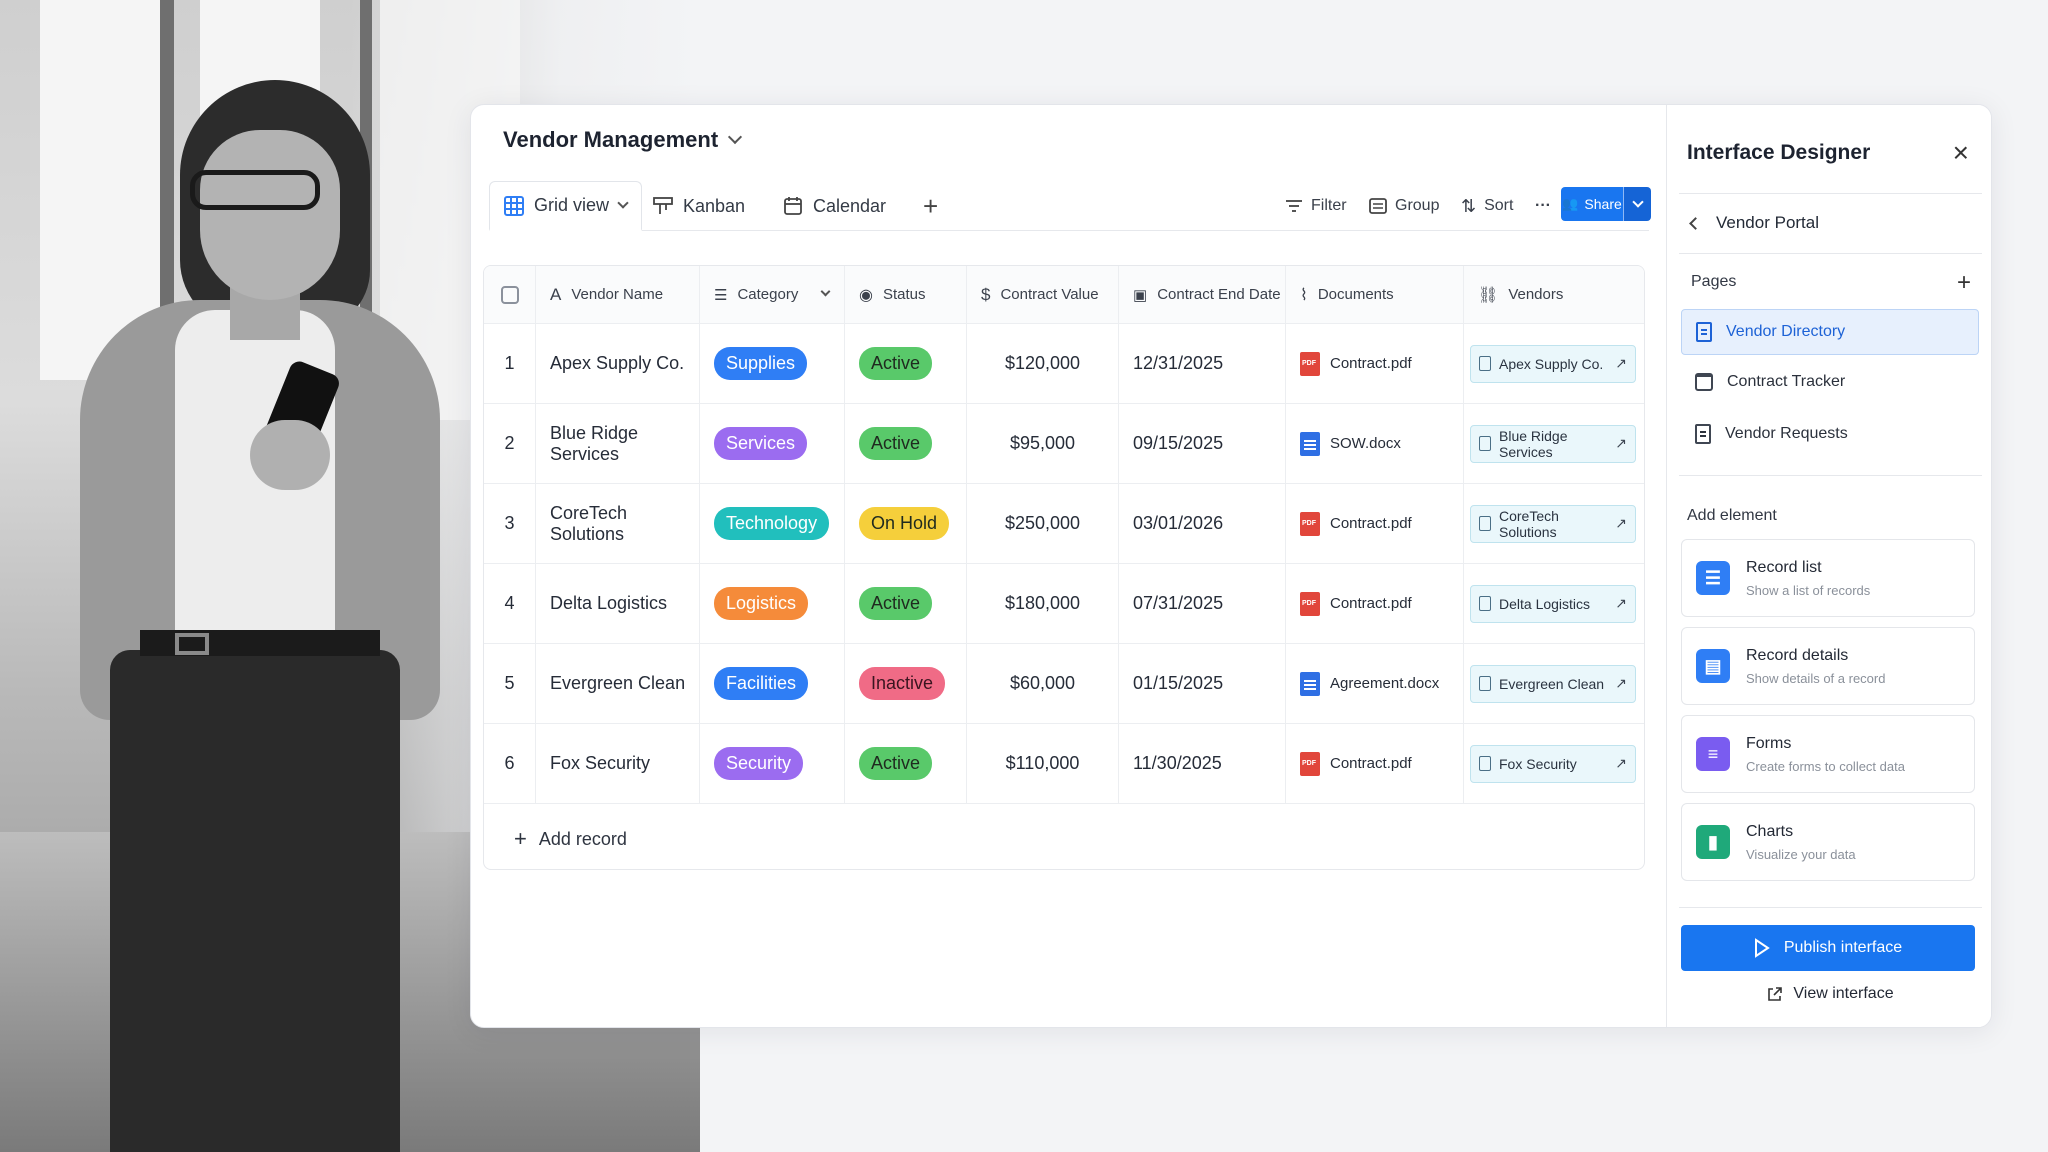 The height and width of the screenshot is (1152, 2048). I want to click on vendor-name-cell: Blue Ridge Services, so click(618, 443).